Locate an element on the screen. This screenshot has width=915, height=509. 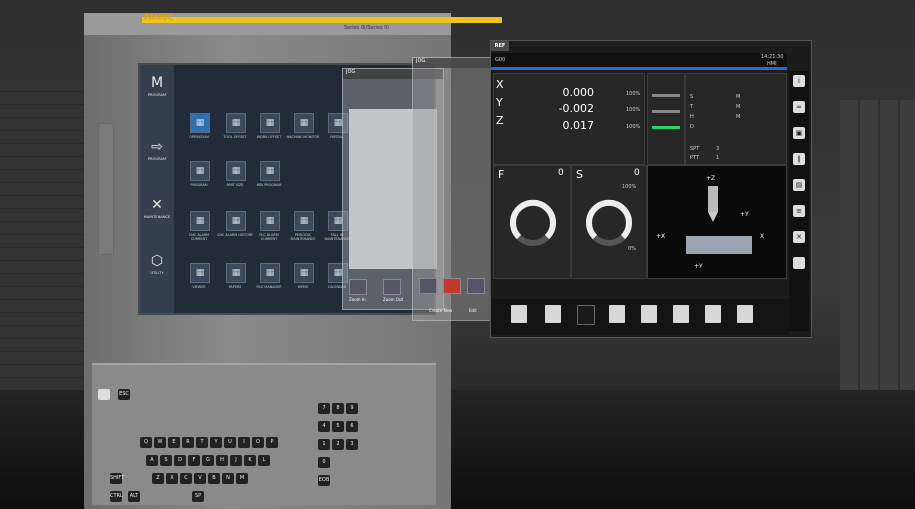
home-key is located at coordinates (104, 394).